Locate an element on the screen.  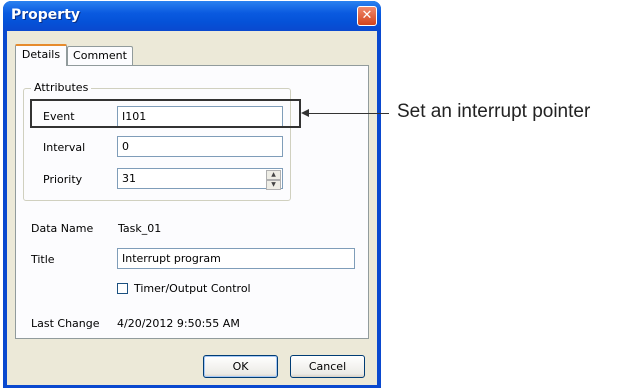
last-change-value: 4/20/2012 9:50:55 AM is located at coordinates (178, 323).